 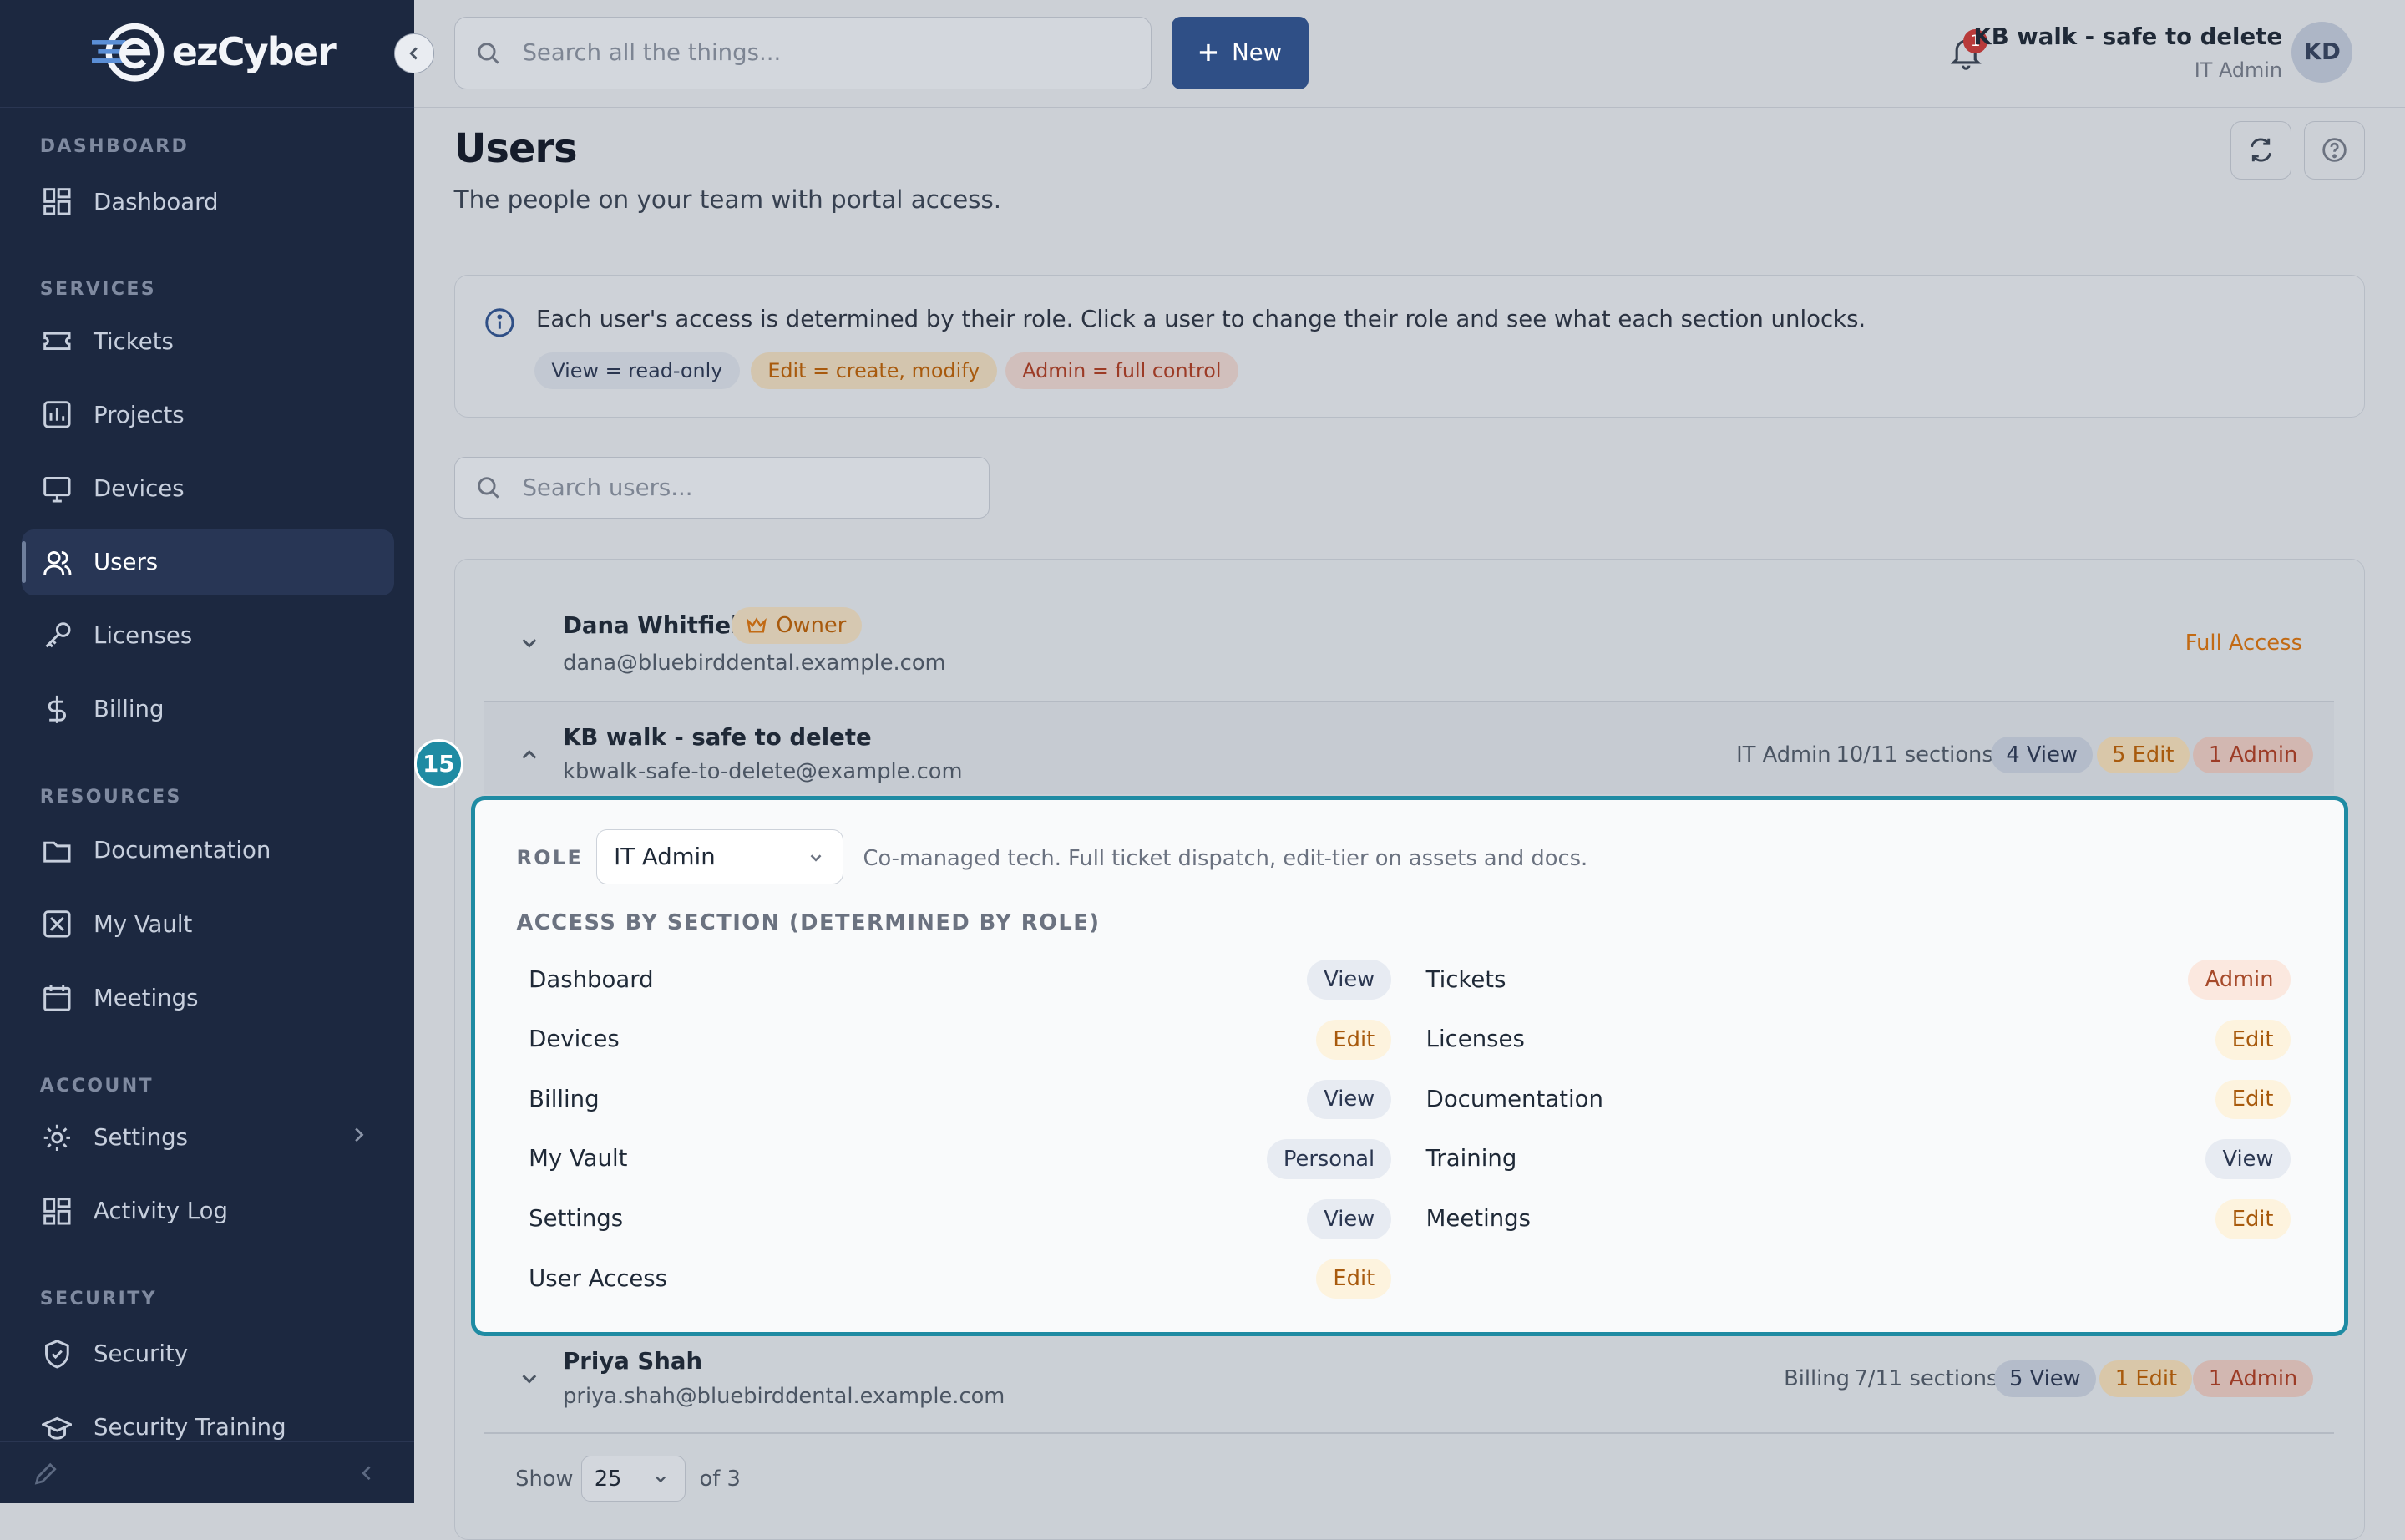 What do you see at coordinates (717, 738) in the screenshot?
I see `user-name: KB walk - safe to delete` at bounding box center [717, 738].